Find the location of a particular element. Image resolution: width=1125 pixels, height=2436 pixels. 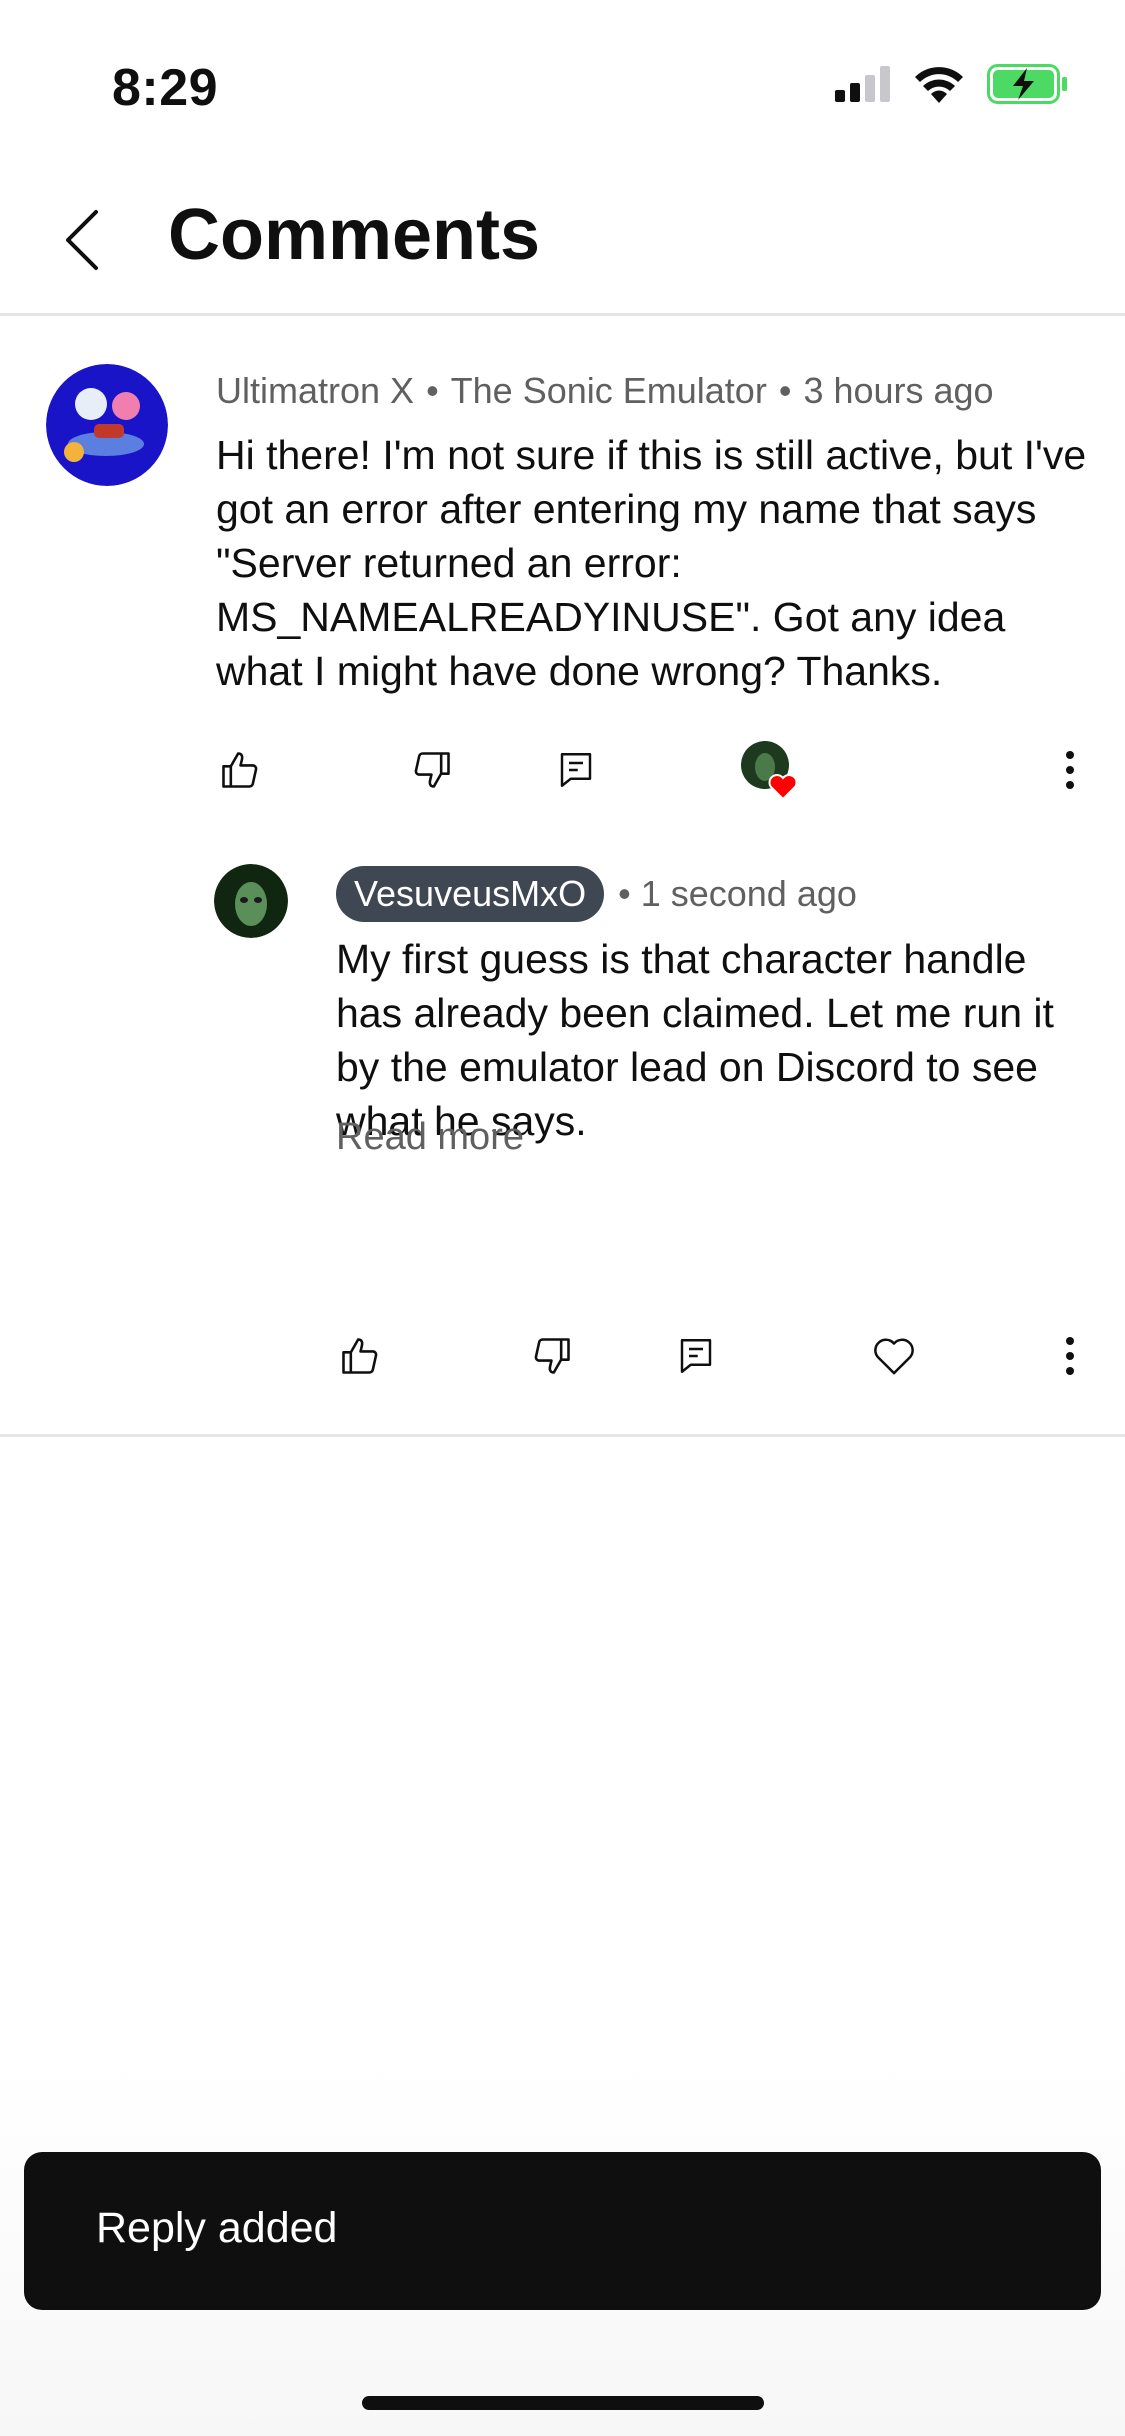

reply-time: • 1 second ago is located at coordinates (737, 893).